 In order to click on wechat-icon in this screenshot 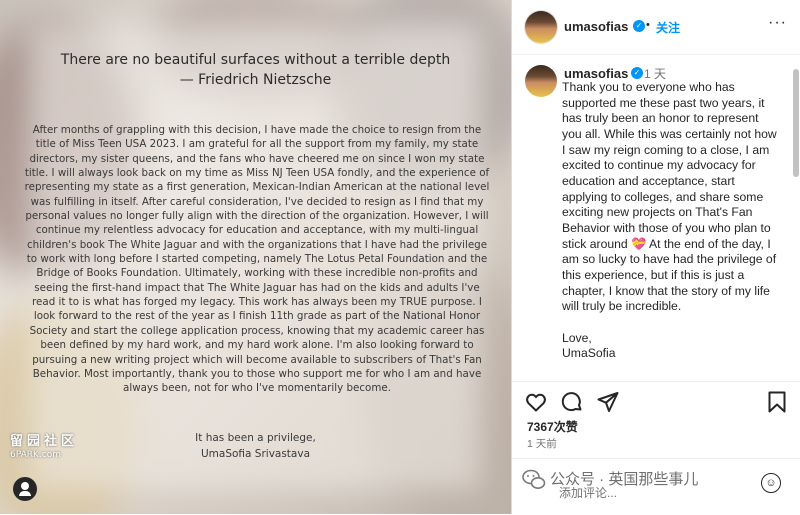, I will do `click(534, 479)`.